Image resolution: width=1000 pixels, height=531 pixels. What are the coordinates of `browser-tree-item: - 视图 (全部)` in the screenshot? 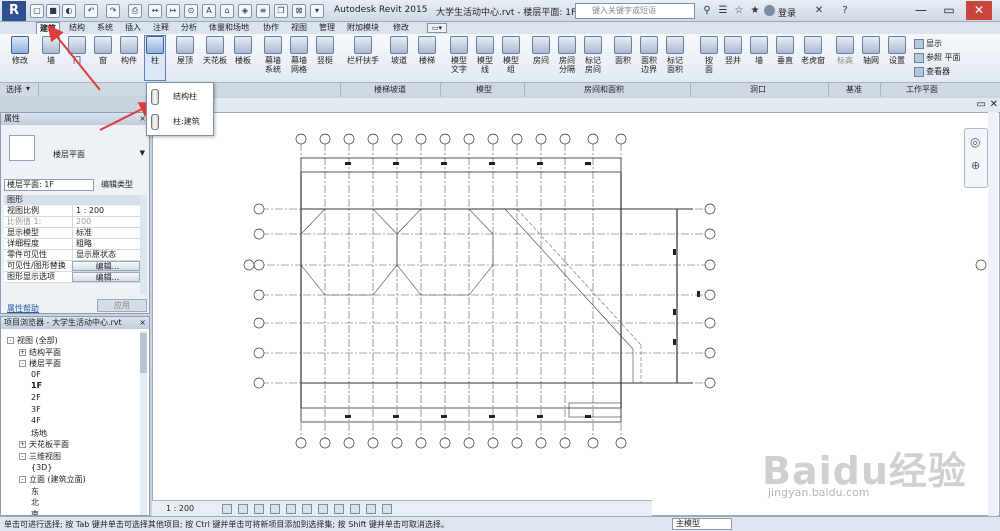 It's located at (32, 340).